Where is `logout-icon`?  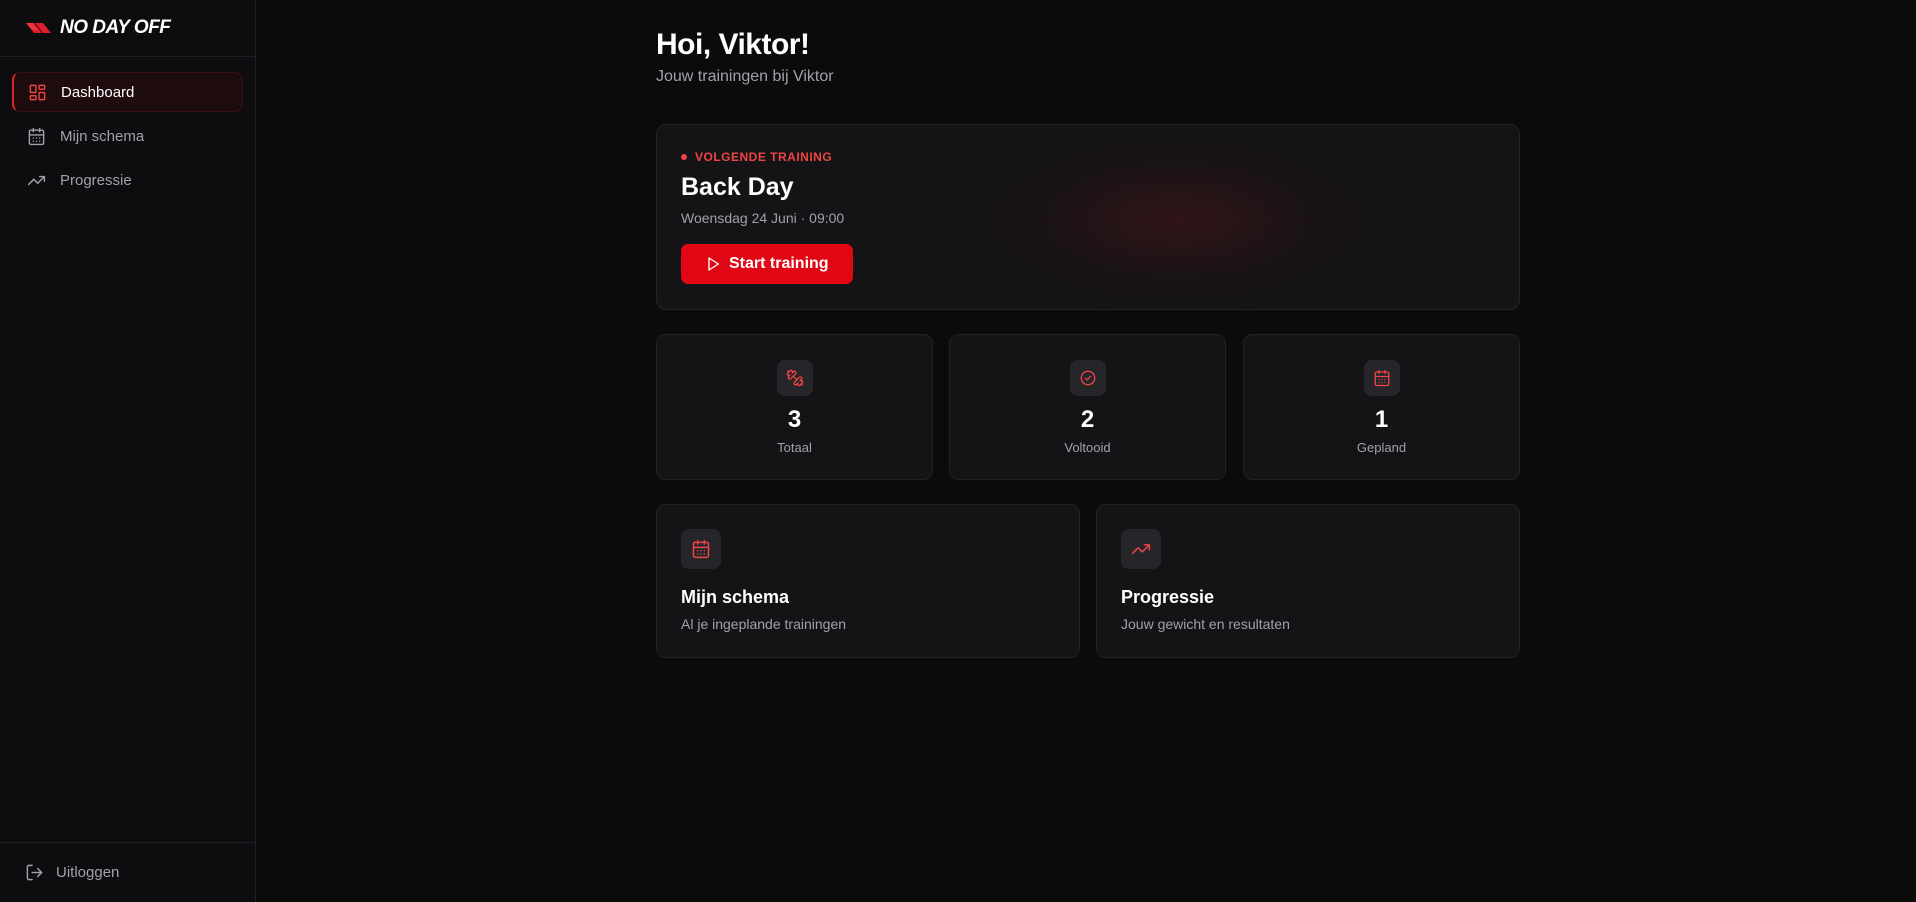
logout-icon is located at coordinates (34, 872).